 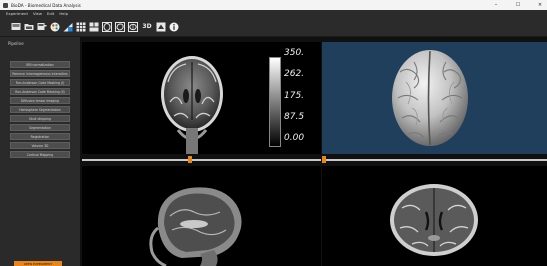 I want to click on colorbar-label-3q: 262., so click(x=294, y=74).